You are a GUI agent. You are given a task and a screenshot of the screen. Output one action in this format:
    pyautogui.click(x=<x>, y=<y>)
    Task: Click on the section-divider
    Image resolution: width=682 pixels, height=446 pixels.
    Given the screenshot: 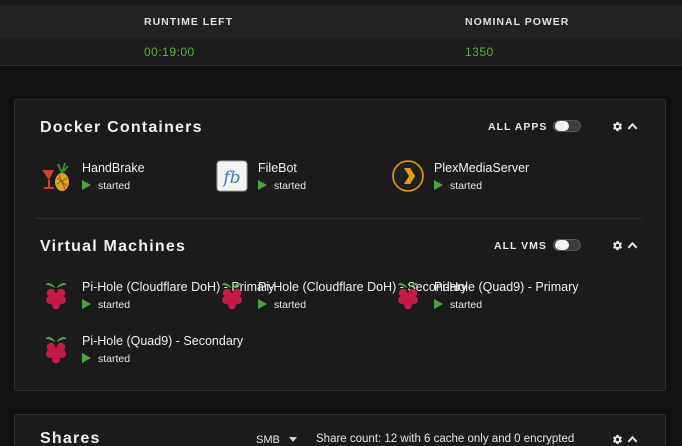 What is the action you would take?
    pyautogui.click(x=339, y=218)
    